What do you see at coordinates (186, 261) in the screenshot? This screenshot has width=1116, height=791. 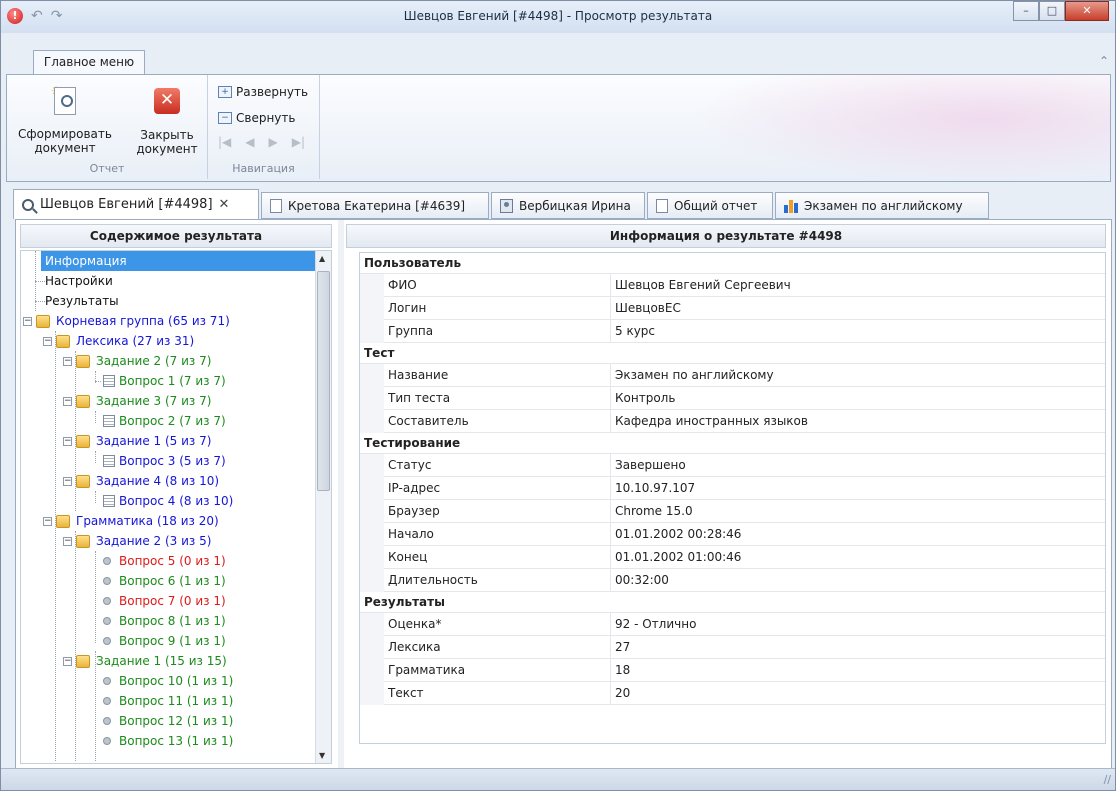 I see `tree-item-info: Информация` at bounding box center [186, 261].